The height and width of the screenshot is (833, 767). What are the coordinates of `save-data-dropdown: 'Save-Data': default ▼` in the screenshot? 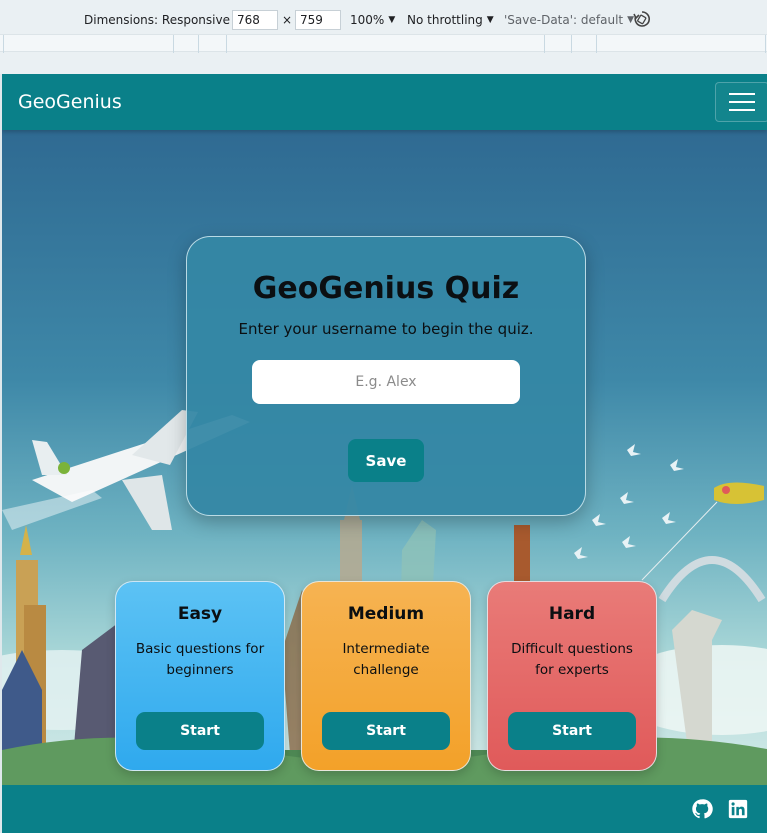 It's located at (569, 20).